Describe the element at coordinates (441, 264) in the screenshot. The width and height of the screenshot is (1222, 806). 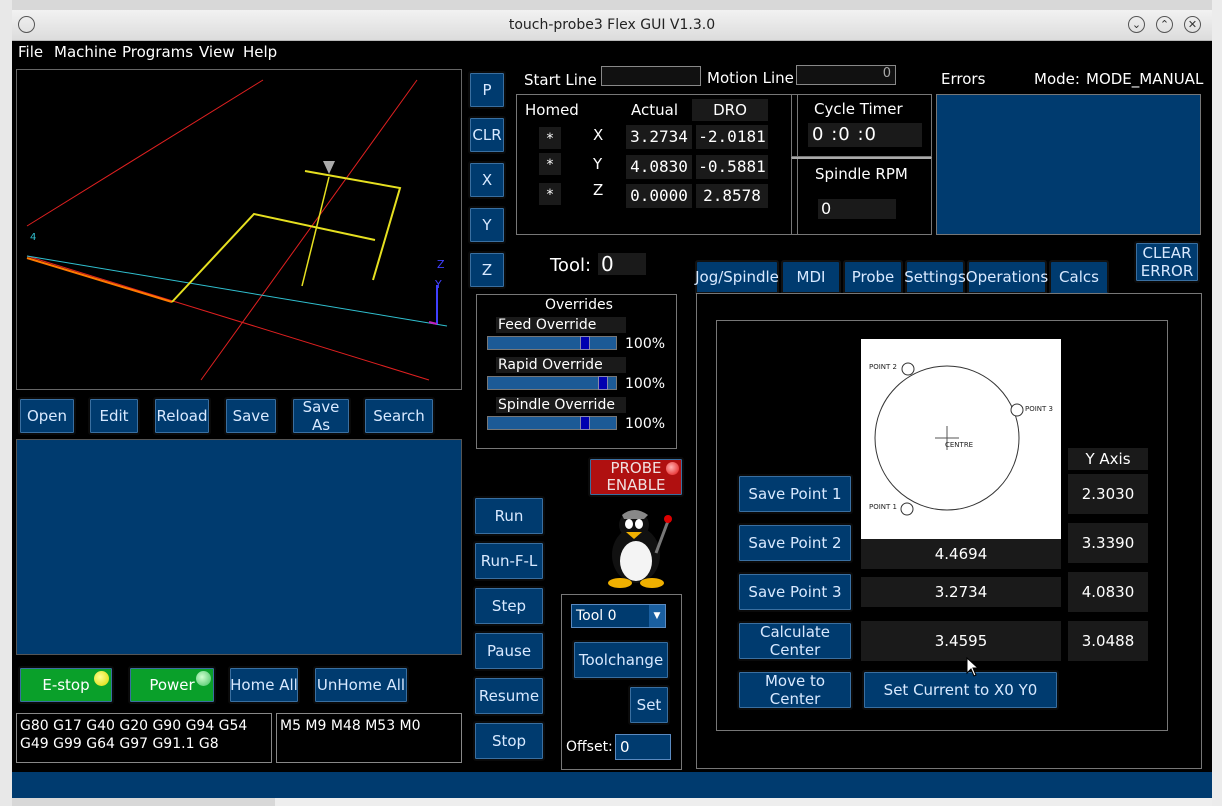
I see `plot-axis-z-label: Z` at that location.